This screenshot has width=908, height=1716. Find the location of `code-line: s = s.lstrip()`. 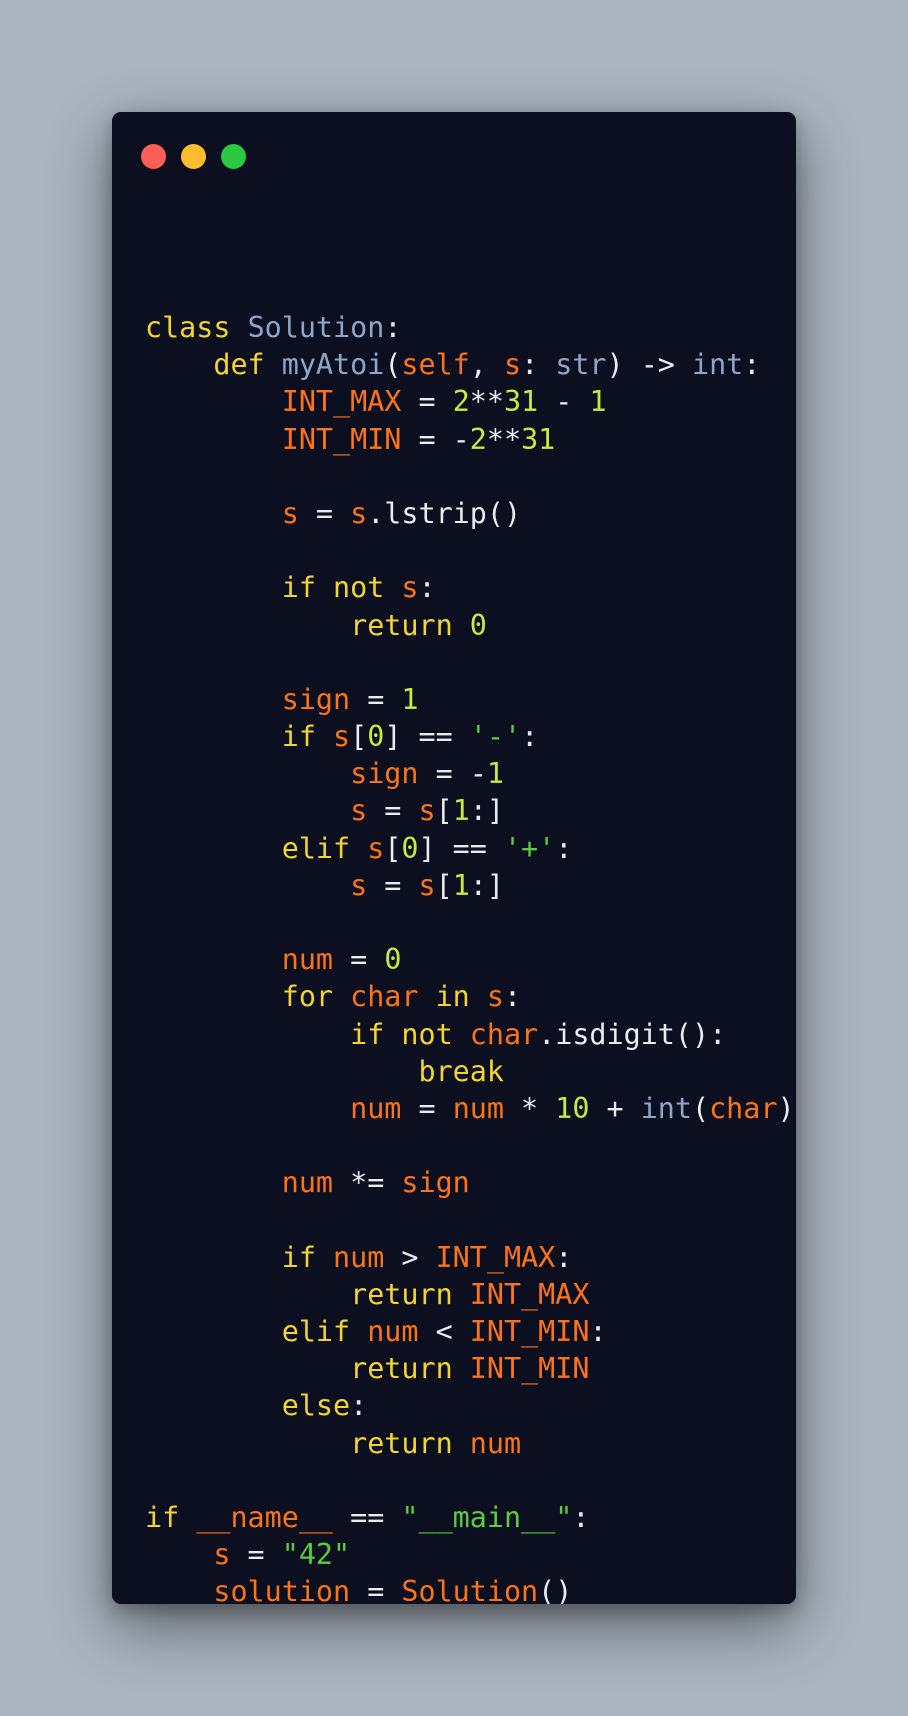

code-line: s = s.lstrip() is located at coordinates (470, 513).